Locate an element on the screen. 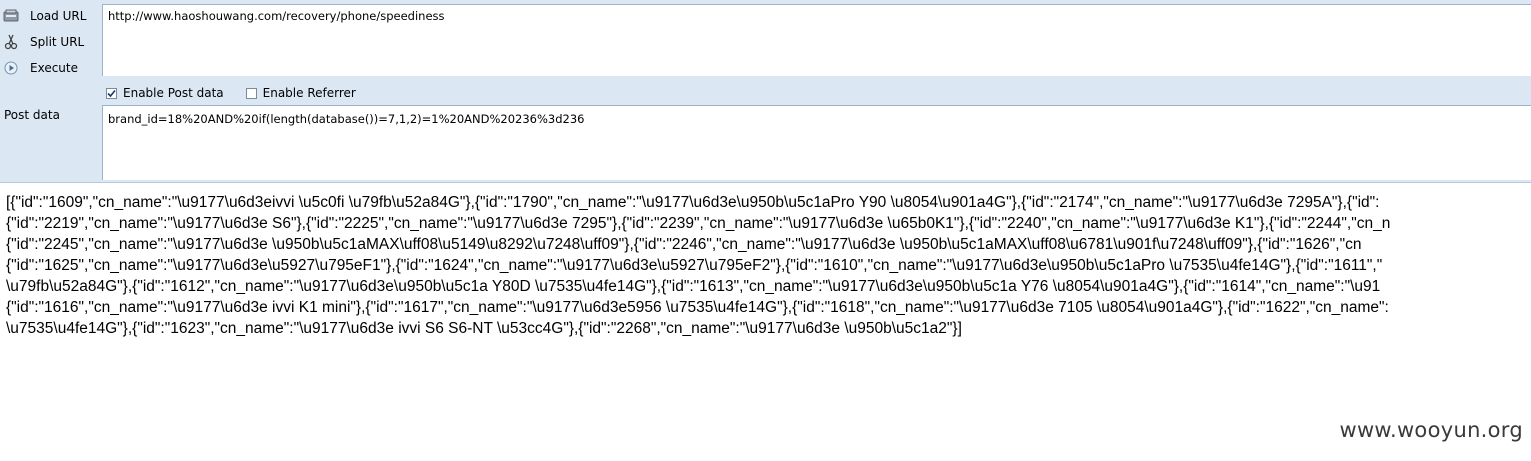 This screenshot has height=461, width=1531. load-url-button: Load URL is located at coordinates (50, 16).